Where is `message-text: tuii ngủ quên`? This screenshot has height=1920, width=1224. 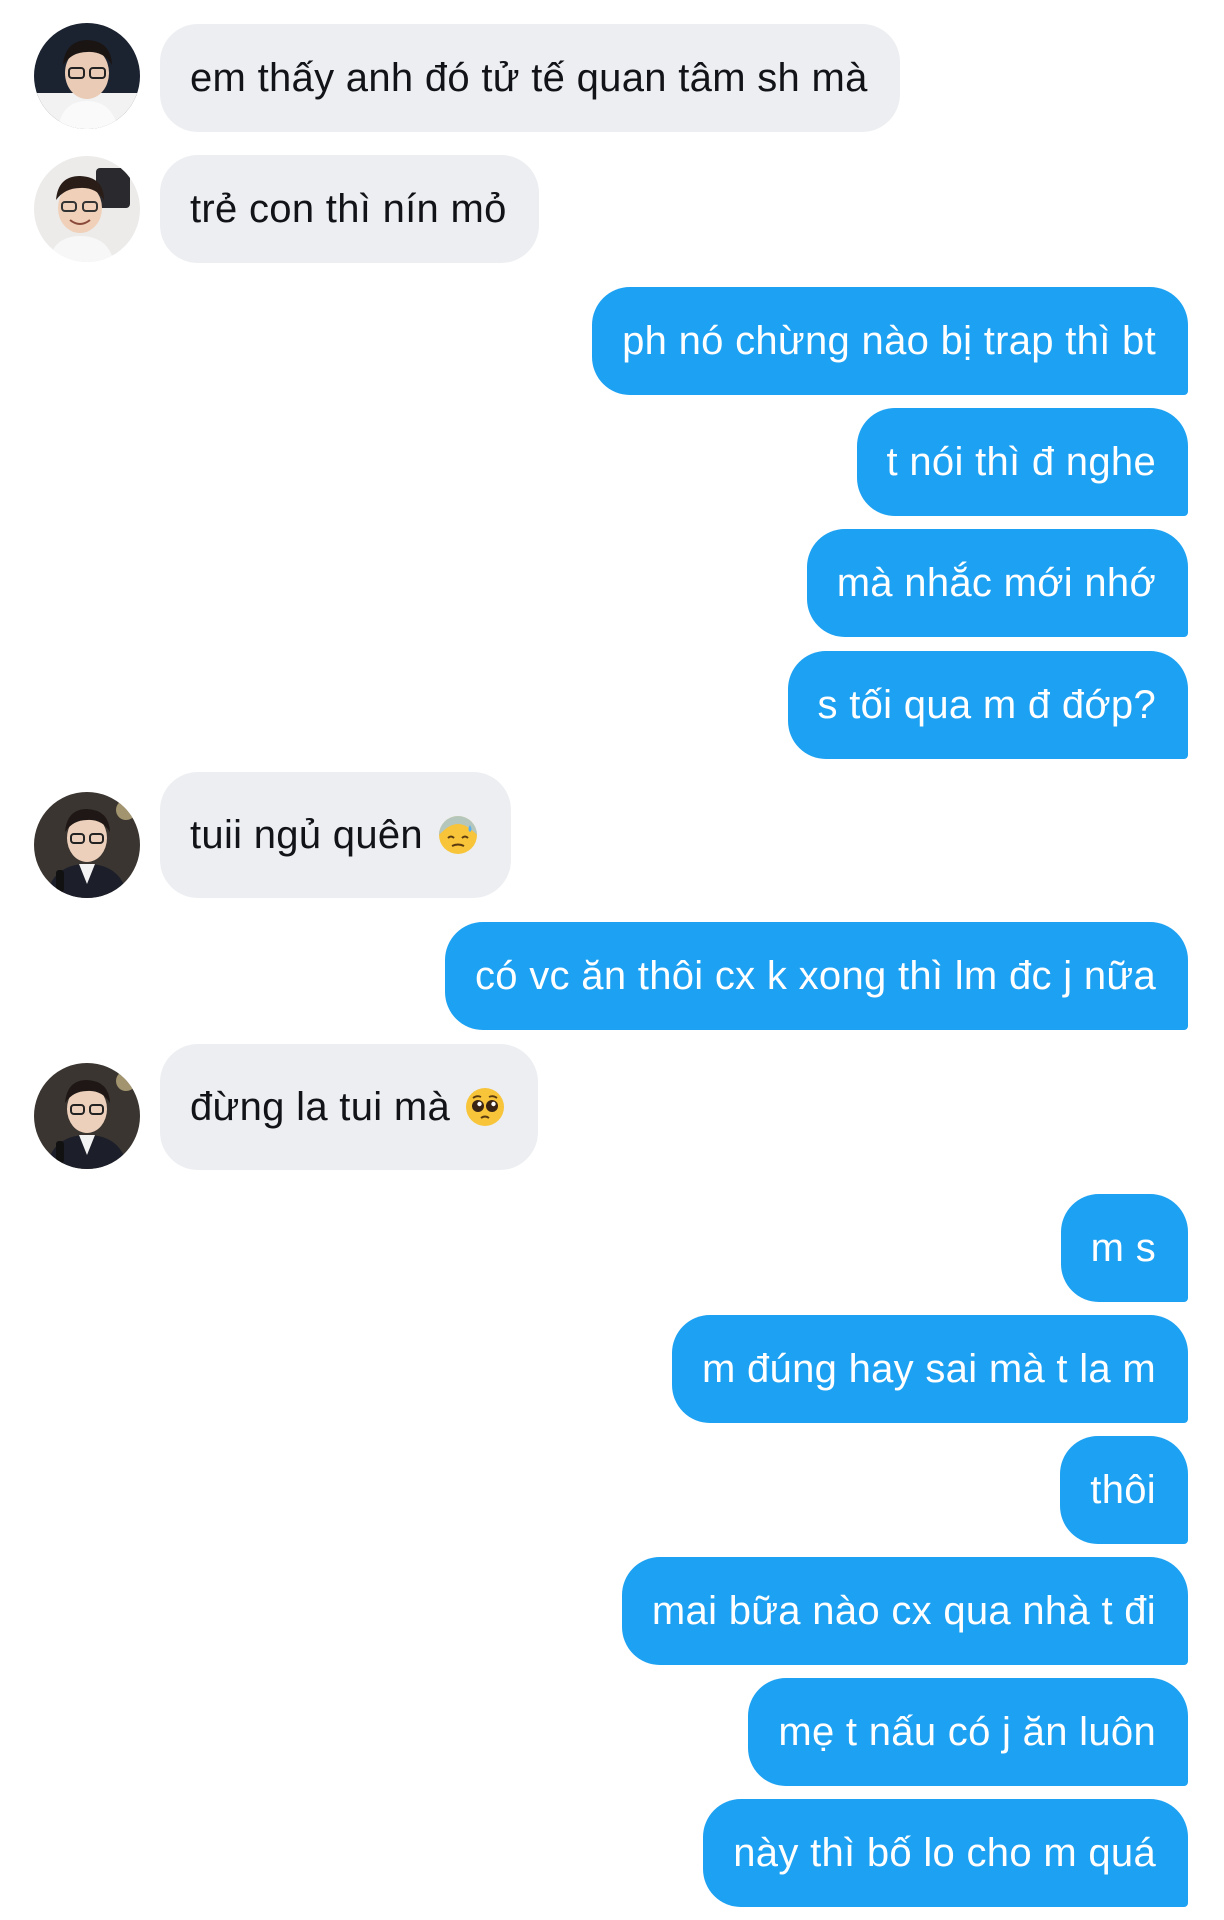
message-text: tuii ngủ quên is located at coordinates (306, 834).